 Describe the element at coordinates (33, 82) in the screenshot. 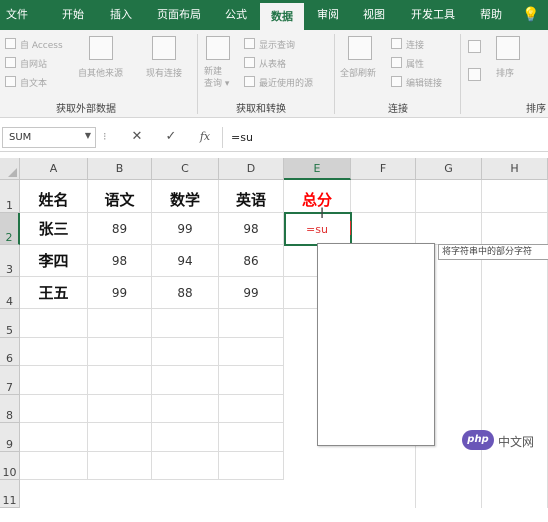

I see `from-text-button: 自文本` at that location.